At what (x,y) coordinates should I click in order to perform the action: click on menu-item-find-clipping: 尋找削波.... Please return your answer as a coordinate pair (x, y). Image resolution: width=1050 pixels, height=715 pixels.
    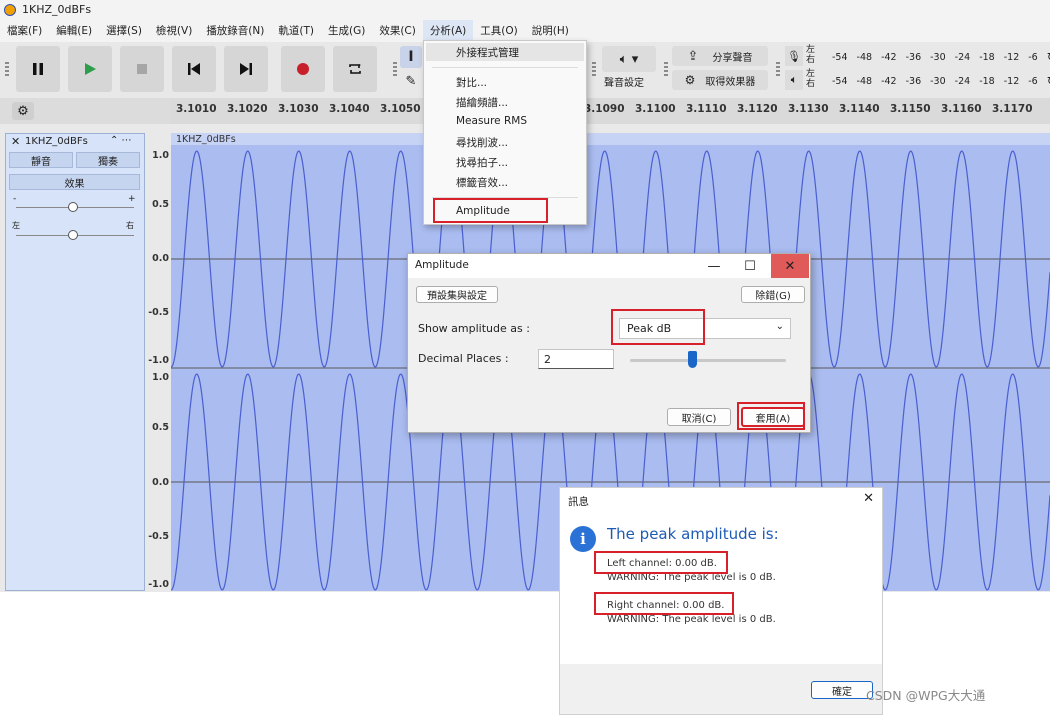
    Looking at the image, I should click on (482, 142).